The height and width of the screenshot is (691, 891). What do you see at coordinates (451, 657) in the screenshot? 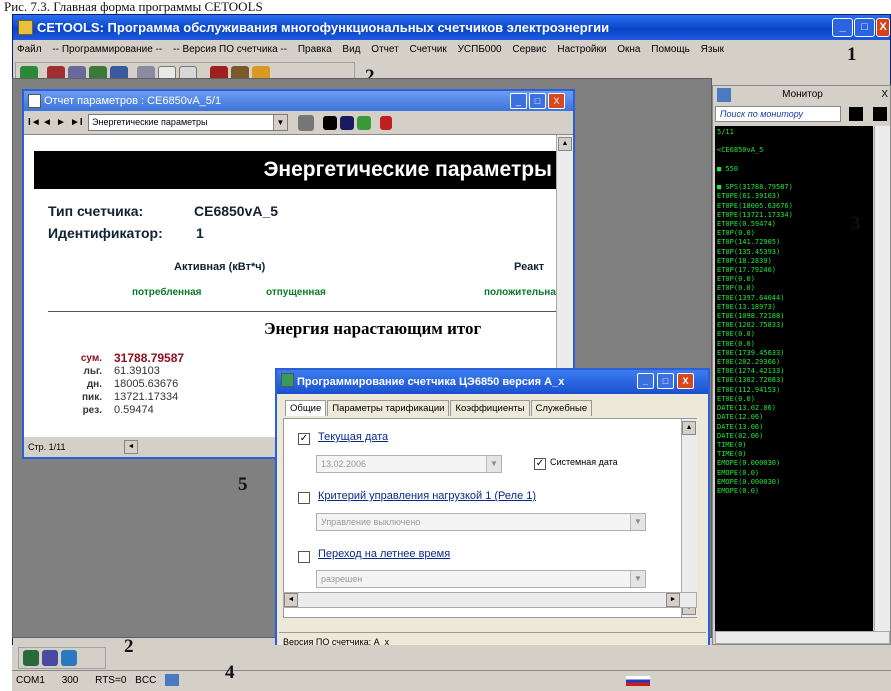
I see `bottom-dock` at bounding box center [451, 657].